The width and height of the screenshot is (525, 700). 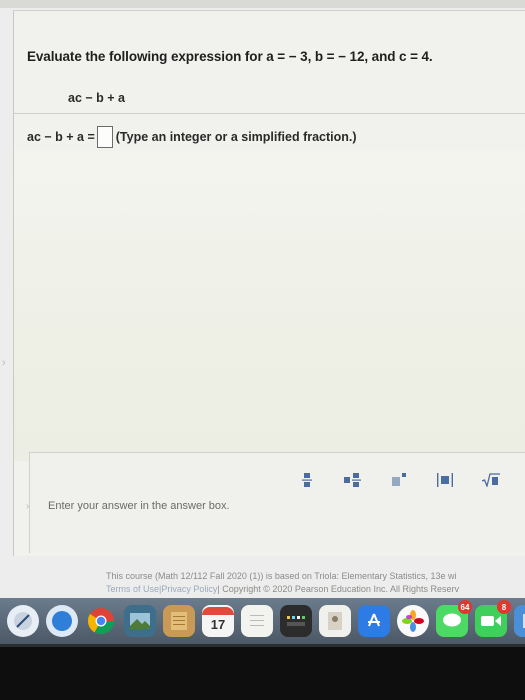 I want to click on reminders-icon, so click(x=257, y=621).